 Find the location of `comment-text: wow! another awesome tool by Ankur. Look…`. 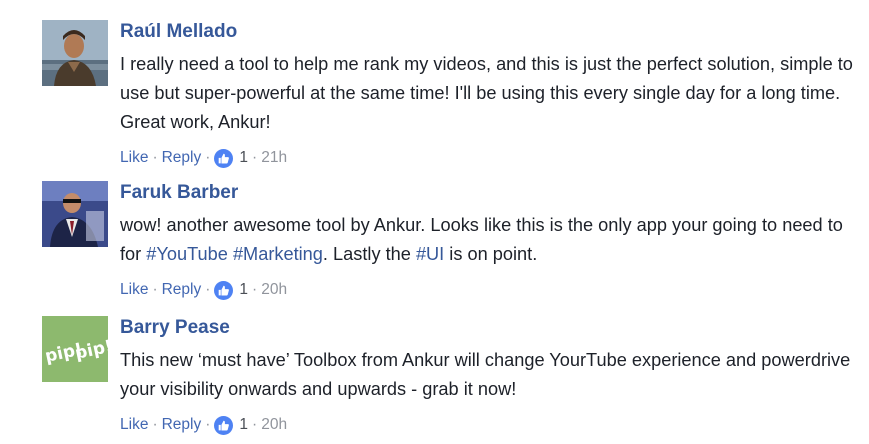

comment-text: wow! another awesome tool by Ankur. Look… is located at coordinates (490, 240).